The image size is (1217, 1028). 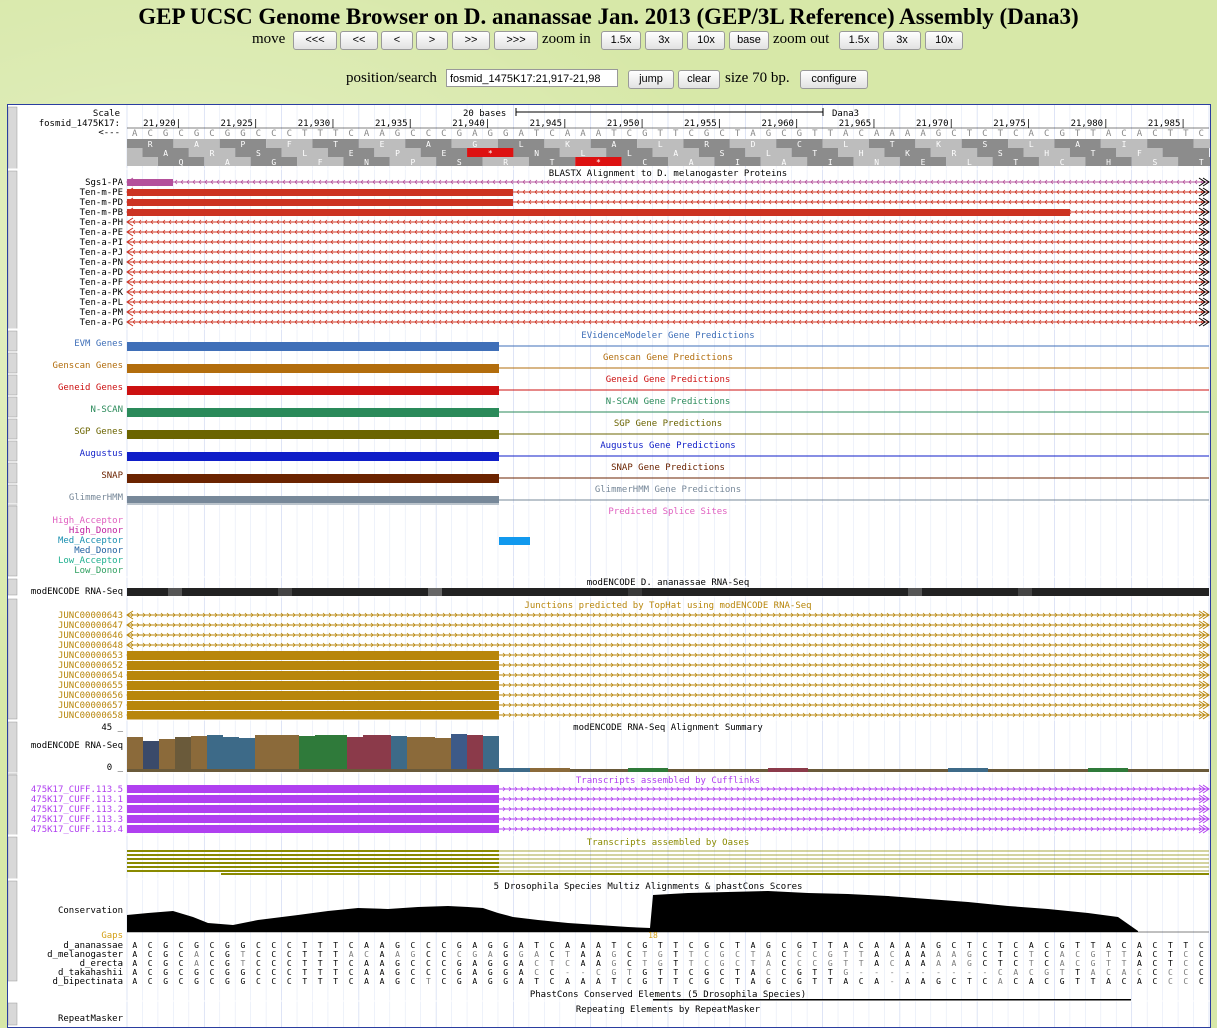 I want to click on move-right-button: >>, so click(x=471, y=40).